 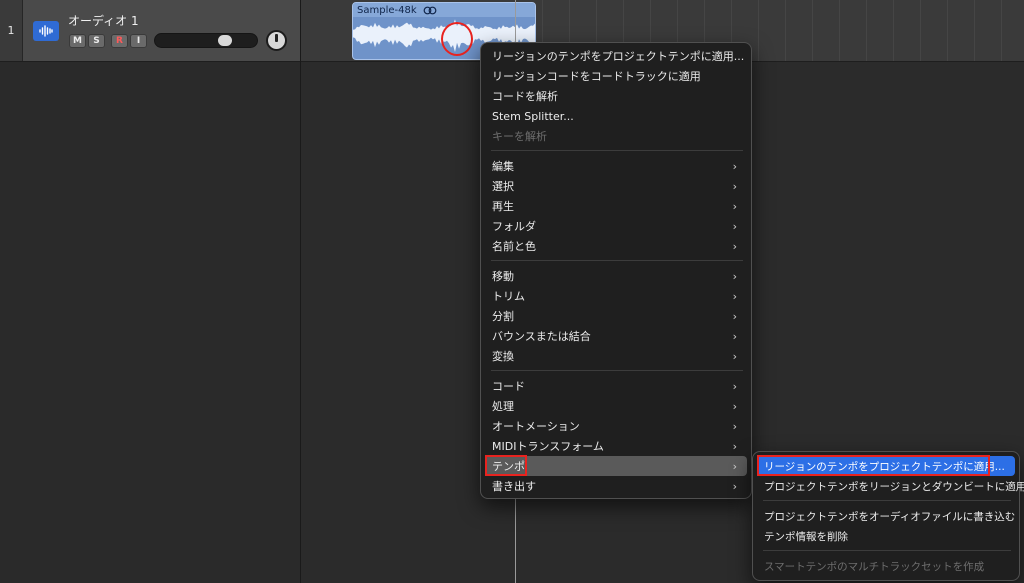 What do you see at coordinates (616, 276) in the screenshot?
I see `context-menu-item: 移動 ›` at bounding box center [616, 276].